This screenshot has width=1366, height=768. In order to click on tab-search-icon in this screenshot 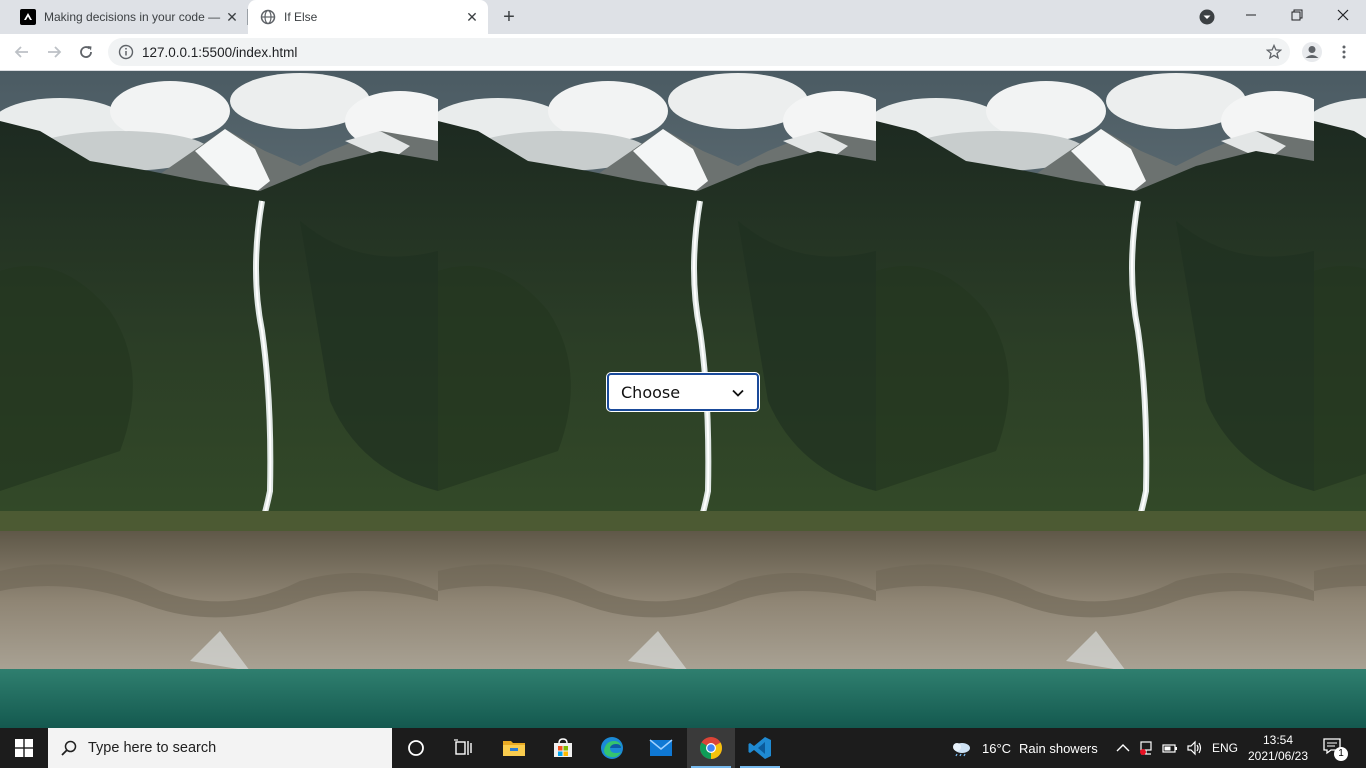, I will do `click(1207, 17)`.